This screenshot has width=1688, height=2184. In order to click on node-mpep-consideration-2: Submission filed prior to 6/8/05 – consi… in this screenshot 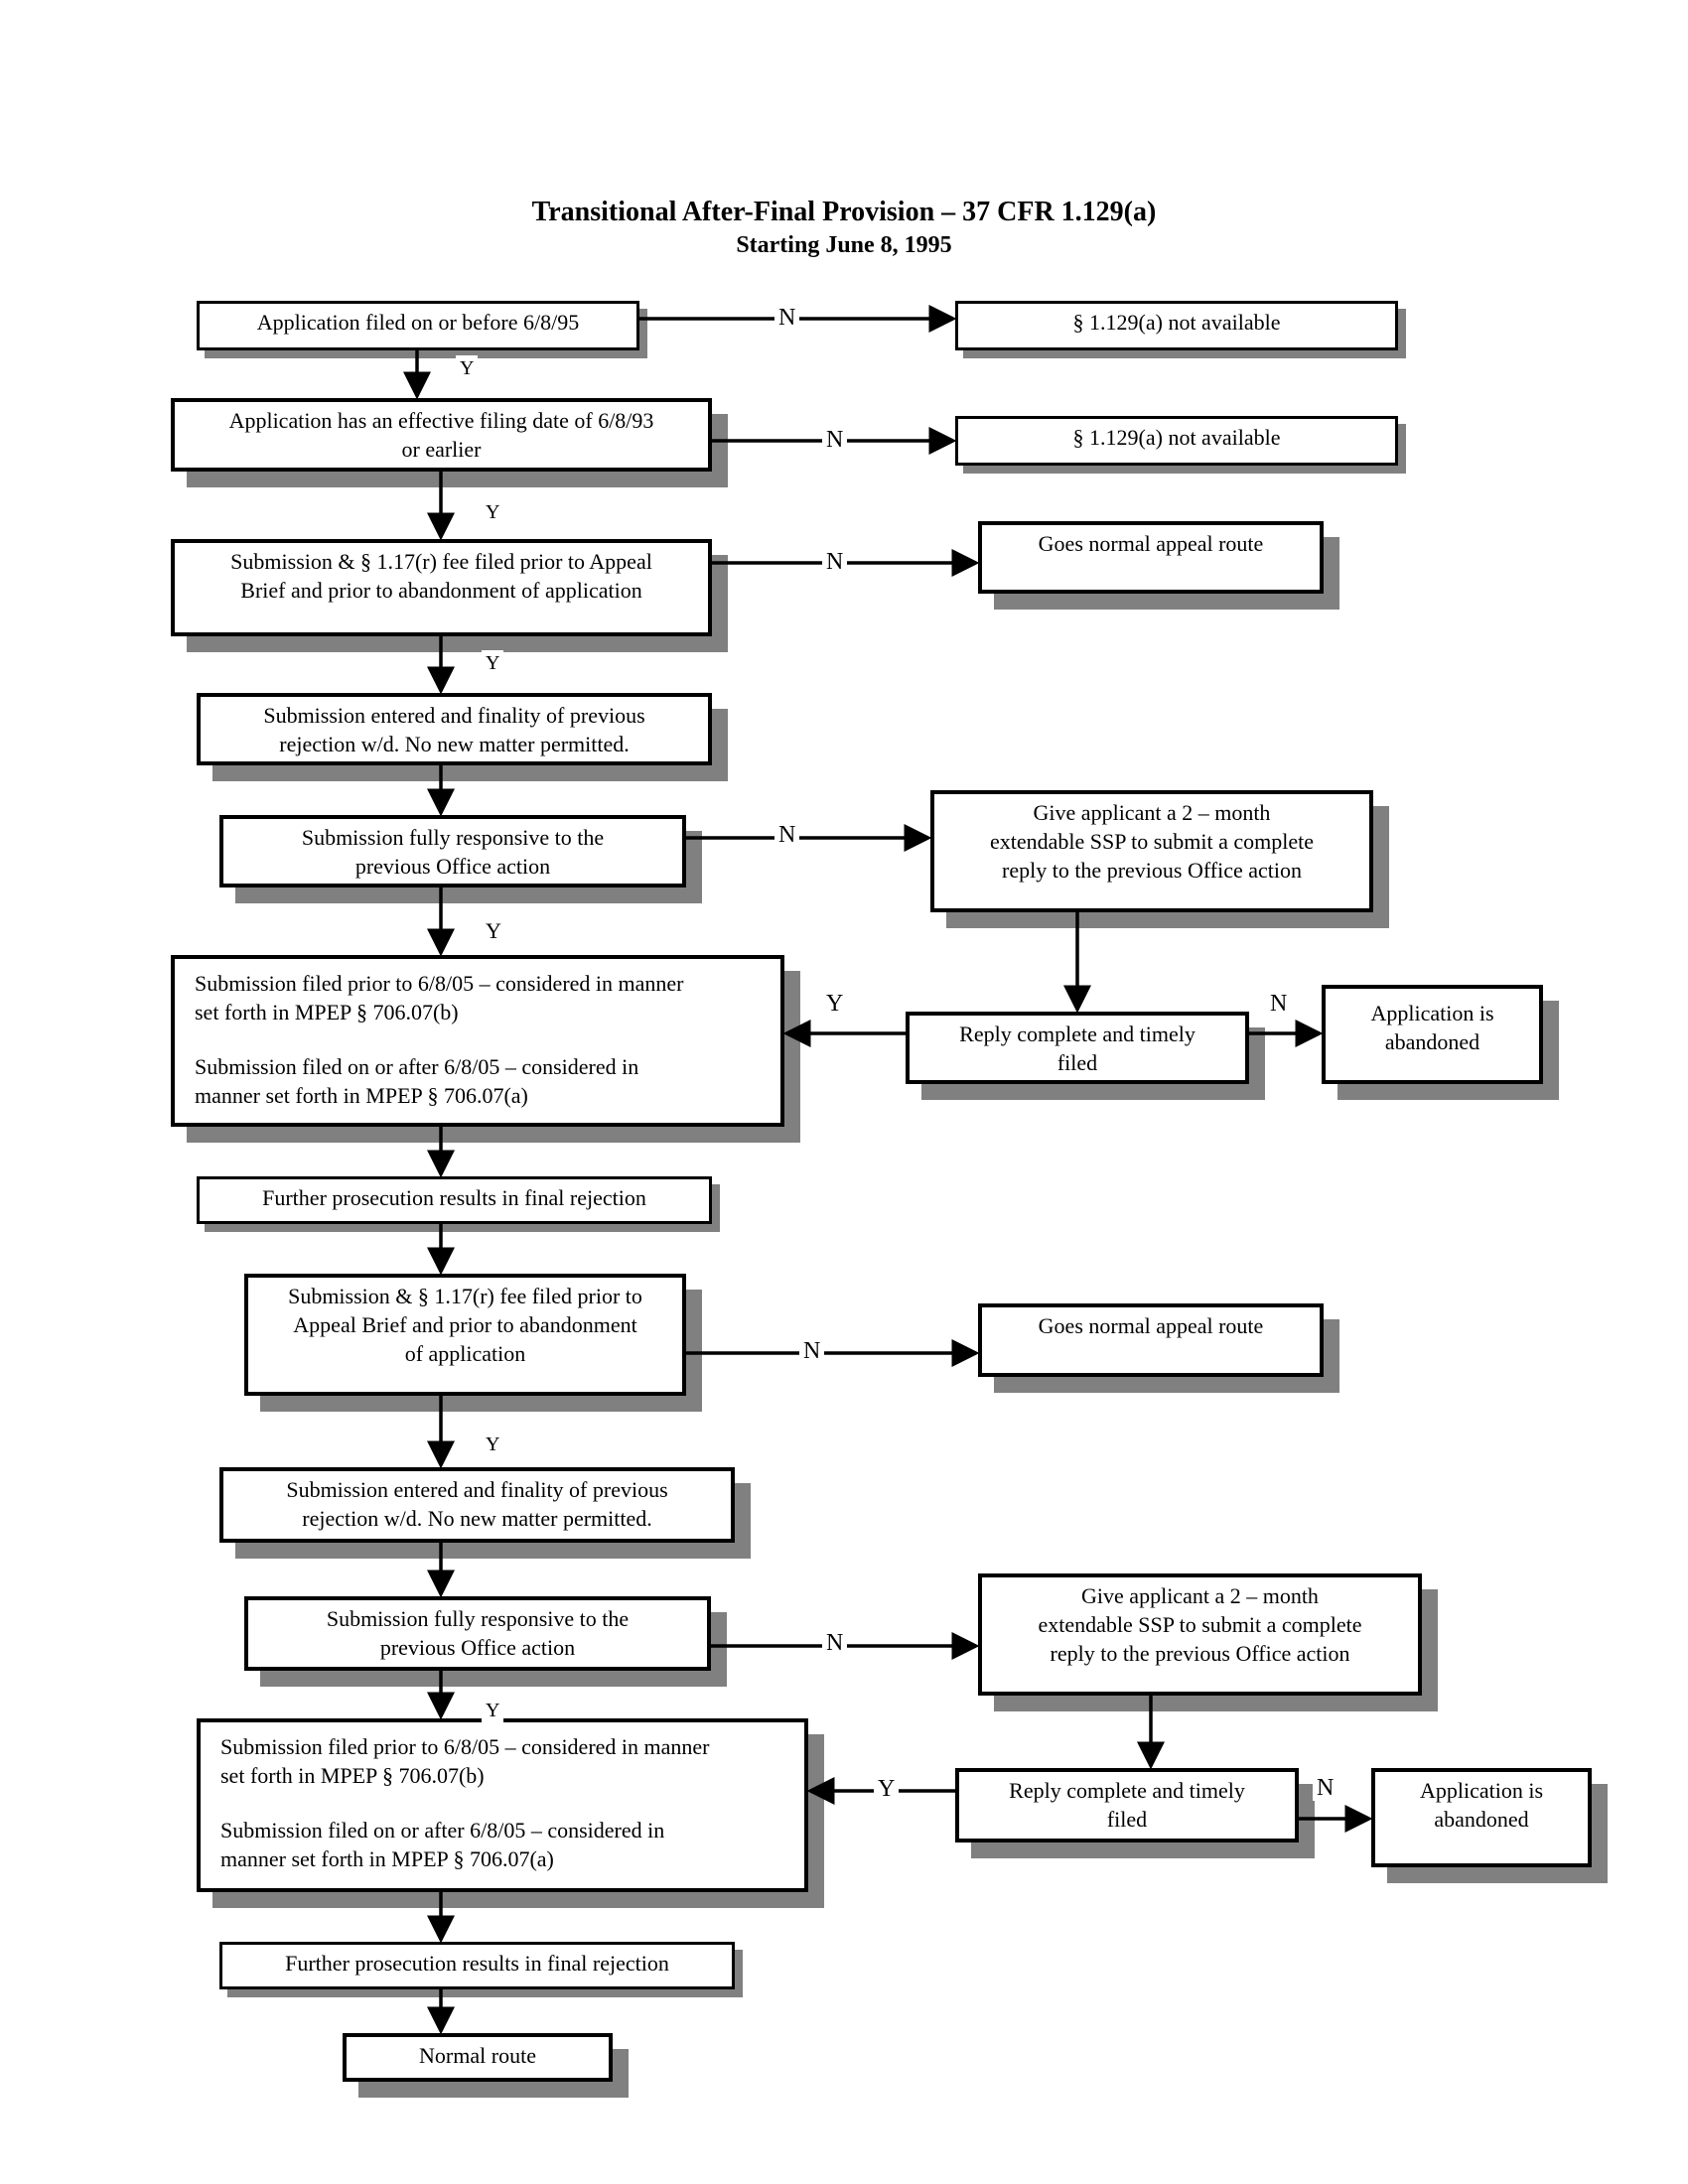, I will do `click(502, 1805)`.